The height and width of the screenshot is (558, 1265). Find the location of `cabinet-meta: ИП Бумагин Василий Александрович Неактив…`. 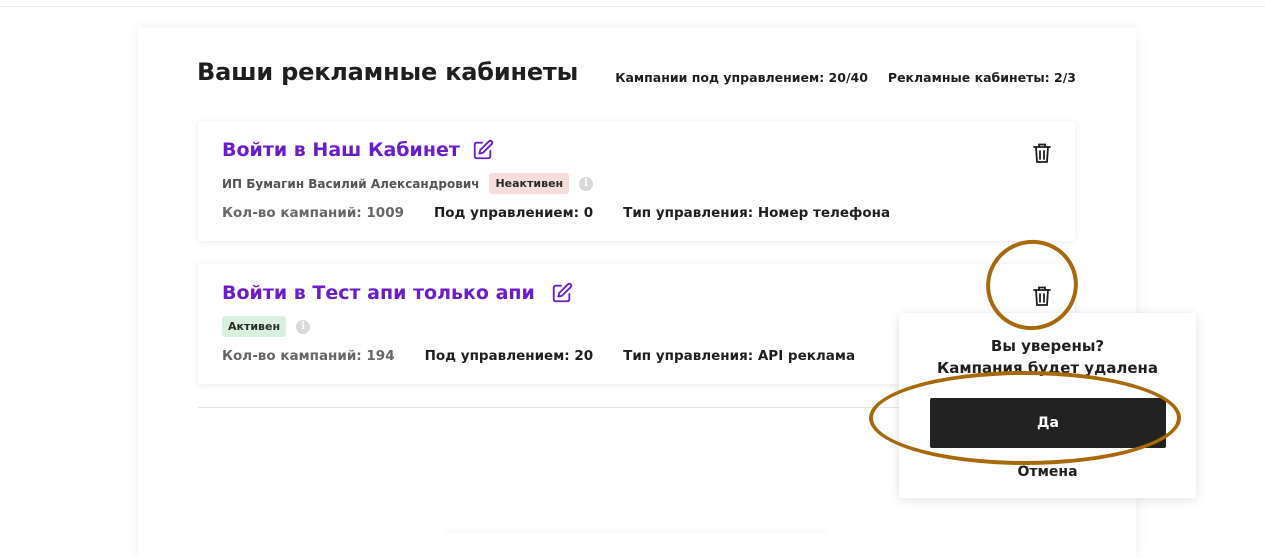

cabinet-meta: ИП Бумагин Василий Александрович Неактив… is located at coordinates (408, 183).